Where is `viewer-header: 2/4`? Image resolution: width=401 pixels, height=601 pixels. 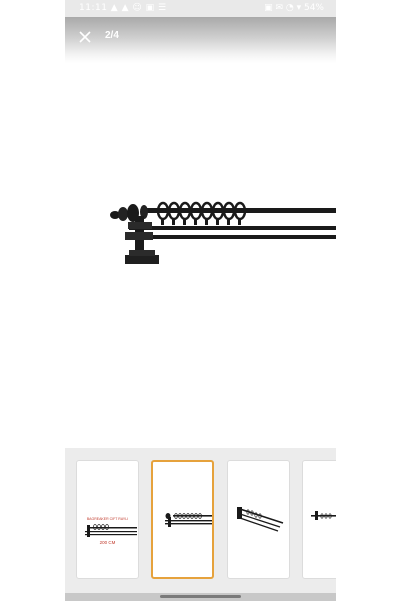 viewer-header: 2/4 is located at coordinates (200, 40).